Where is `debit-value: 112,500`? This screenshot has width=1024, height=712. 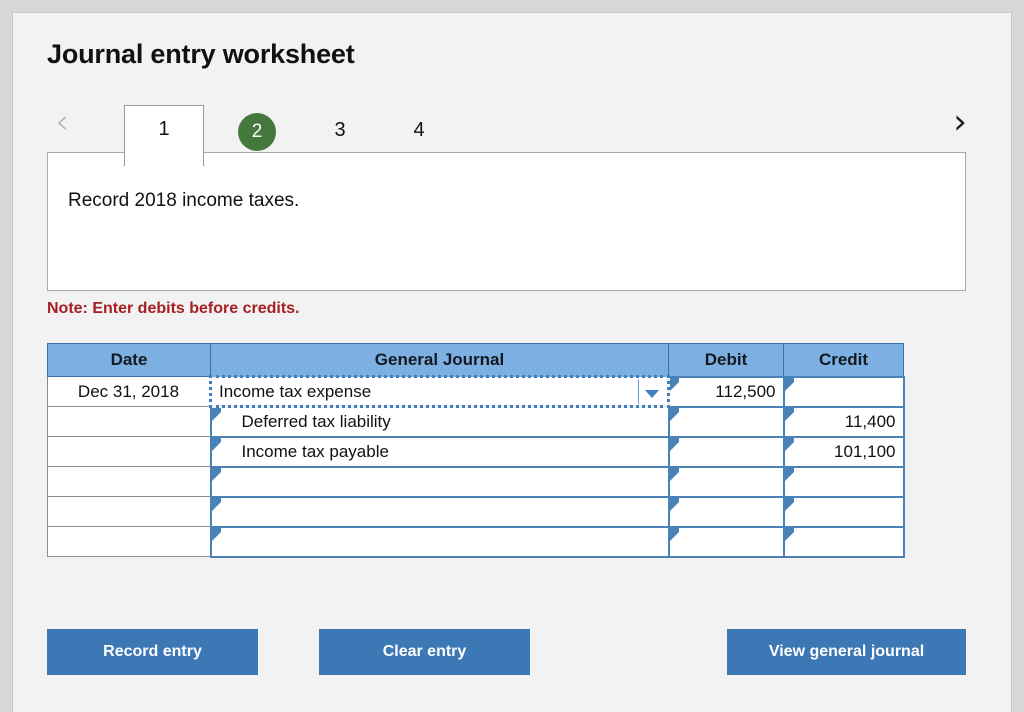 debit-value: 112,500 is located at coordinates (745, 391).